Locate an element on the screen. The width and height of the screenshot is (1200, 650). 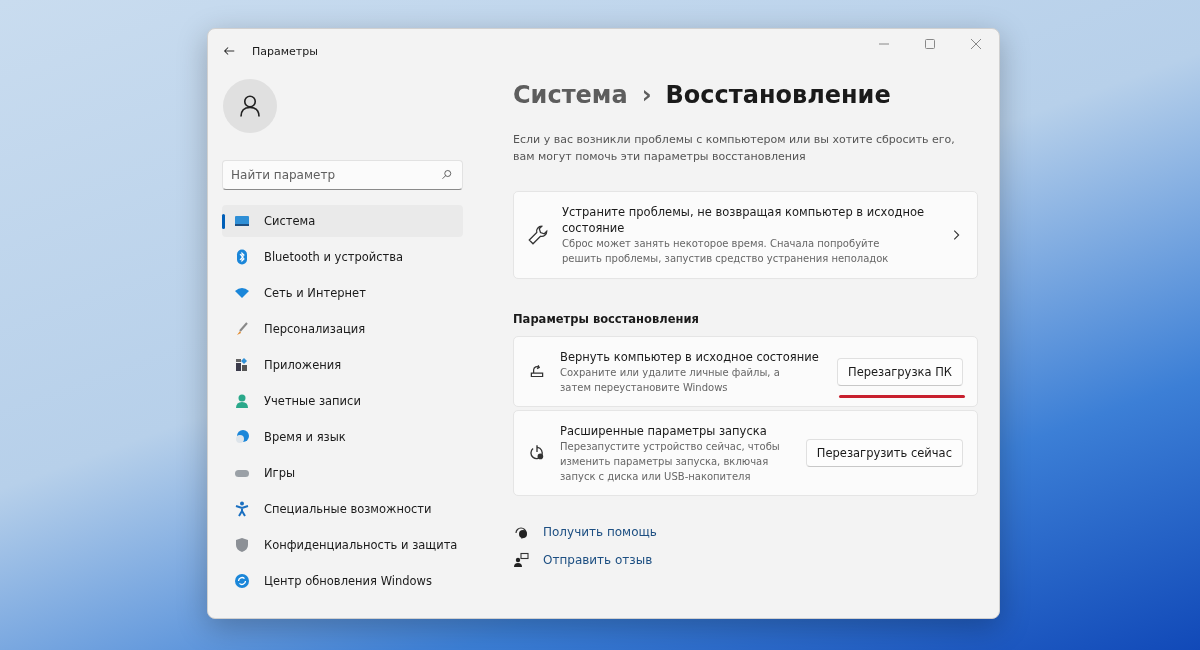
shield-icon is located at coordinates (242, 545).